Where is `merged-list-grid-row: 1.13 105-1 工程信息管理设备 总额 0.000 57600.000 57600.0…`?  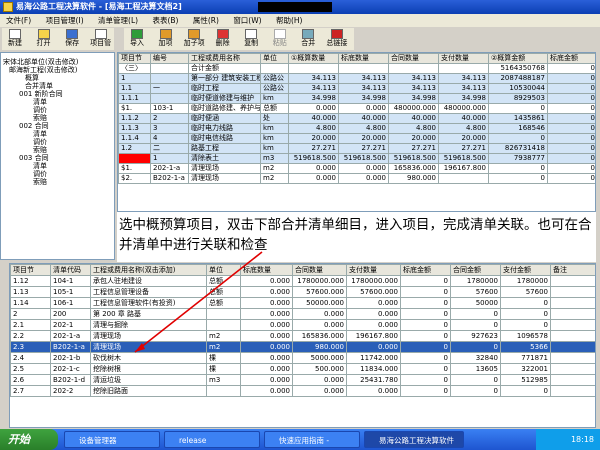
merged-list-grid-row: 1.13 105-1 工程信息管理设备 总额 0.000 57600.000 57600.0… is located at coordinates (302, 292).